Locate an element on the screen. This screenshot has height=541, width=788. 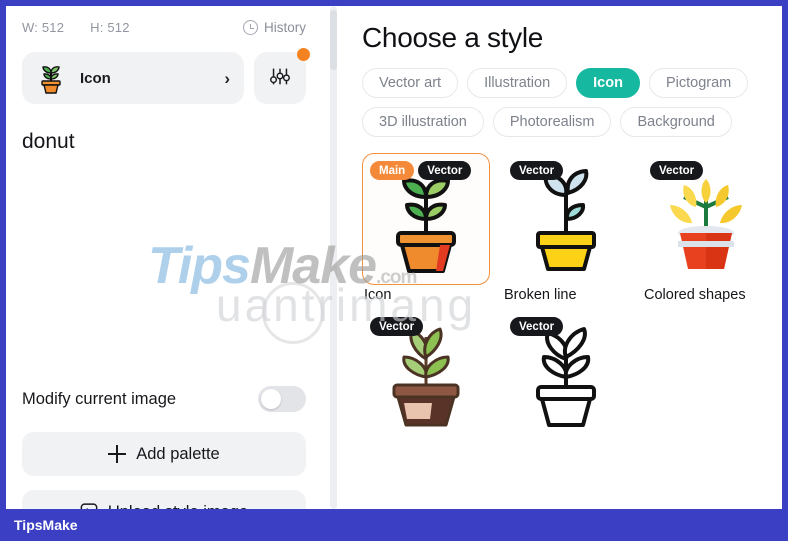
chip-illustration: Illustration is located at coordinates (517, 83).